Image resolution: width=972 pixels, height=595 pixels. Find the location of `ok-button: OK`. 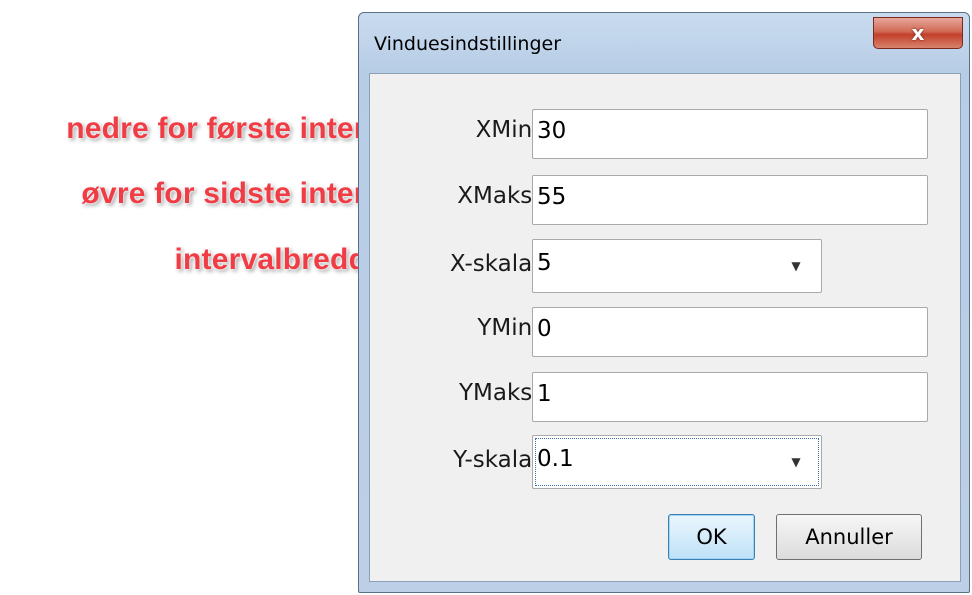

ok-button: OK is located at coordinates (711, 537).